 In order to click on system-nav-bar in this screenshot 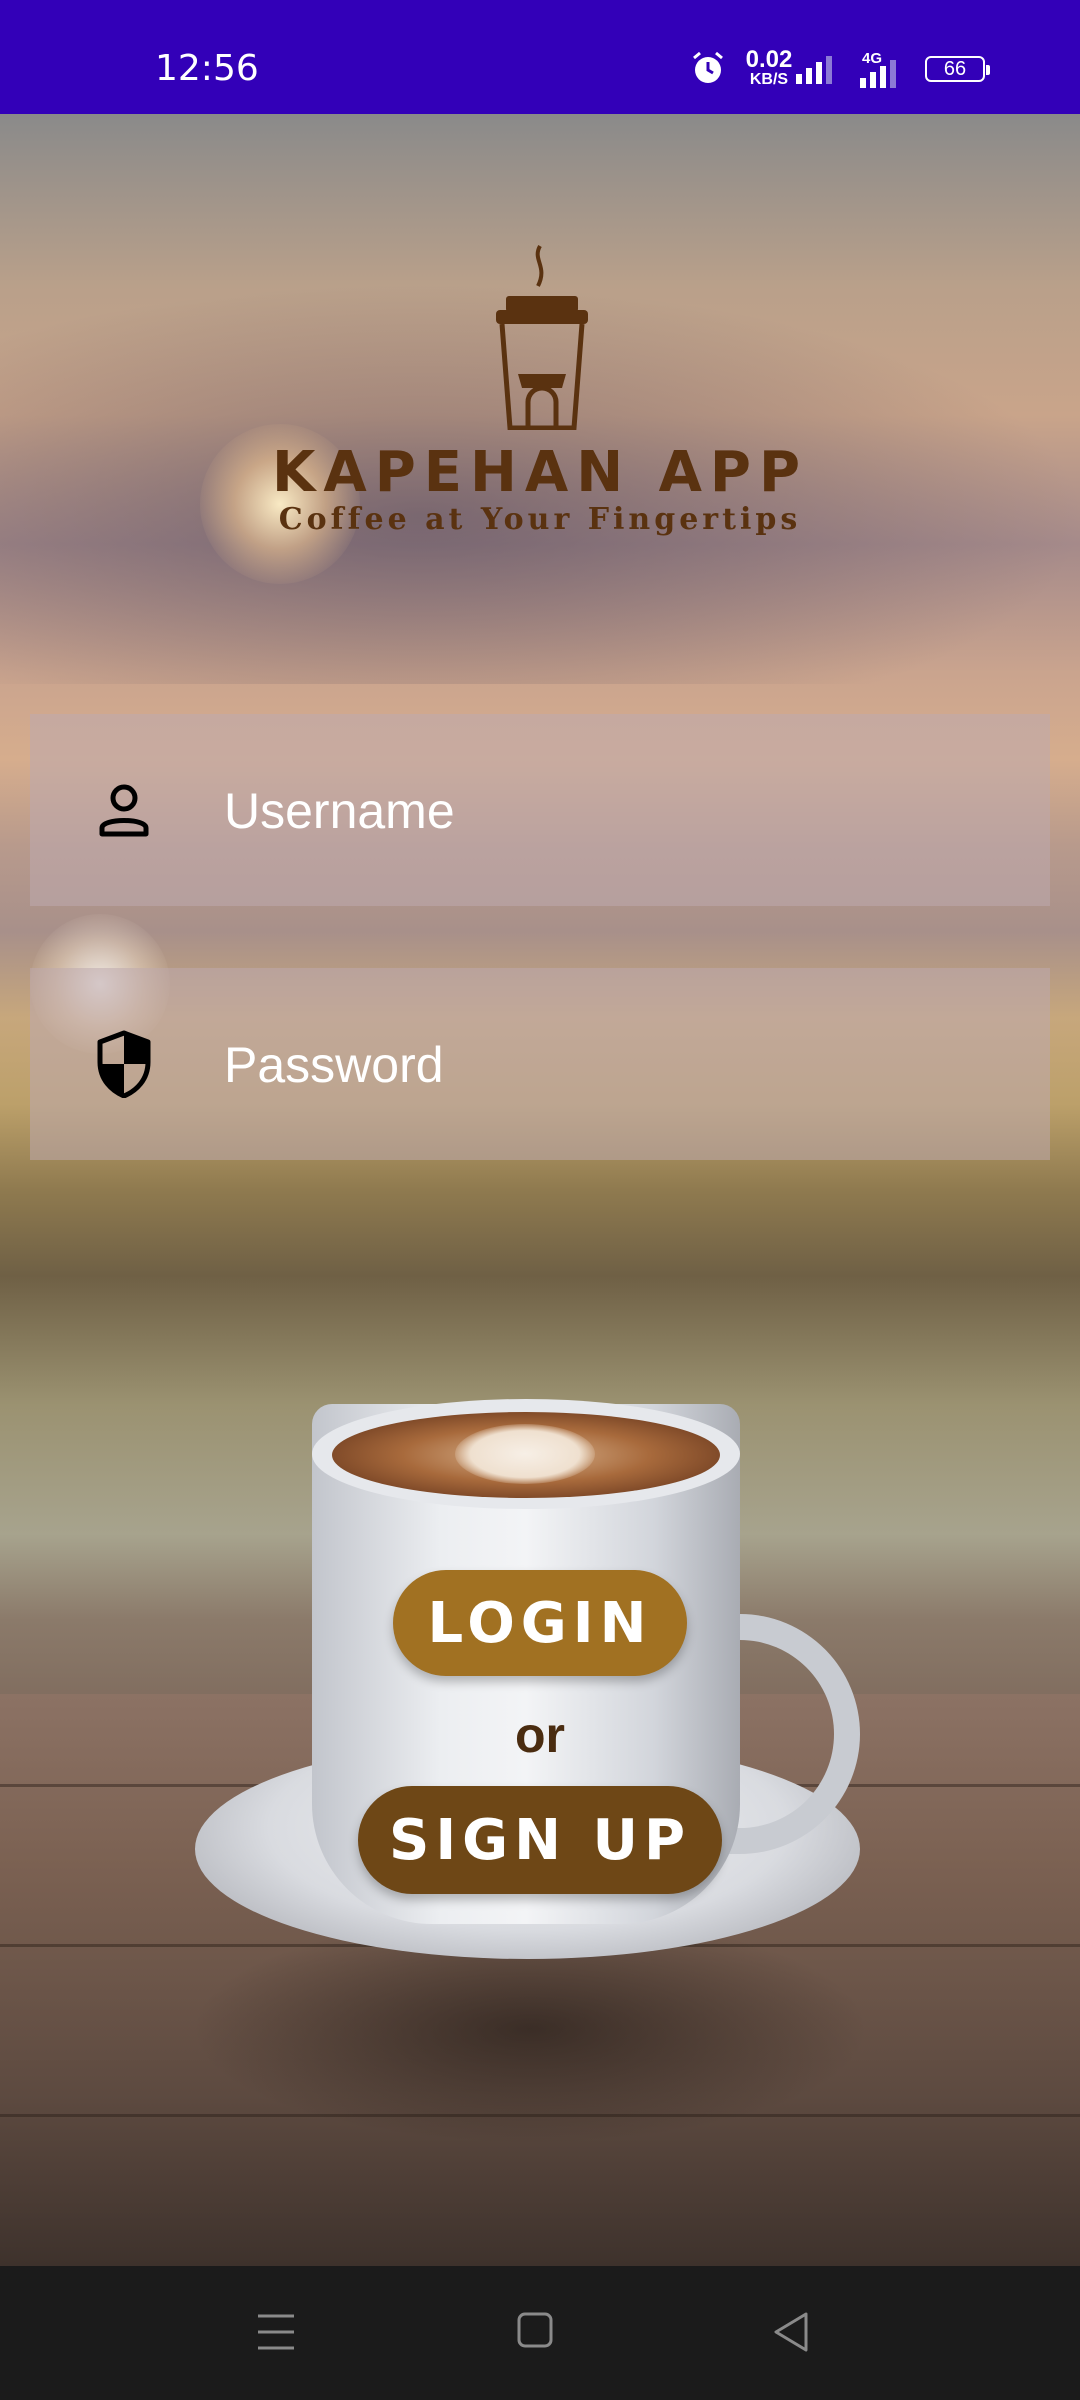, I will do `click(540, 2333)`.